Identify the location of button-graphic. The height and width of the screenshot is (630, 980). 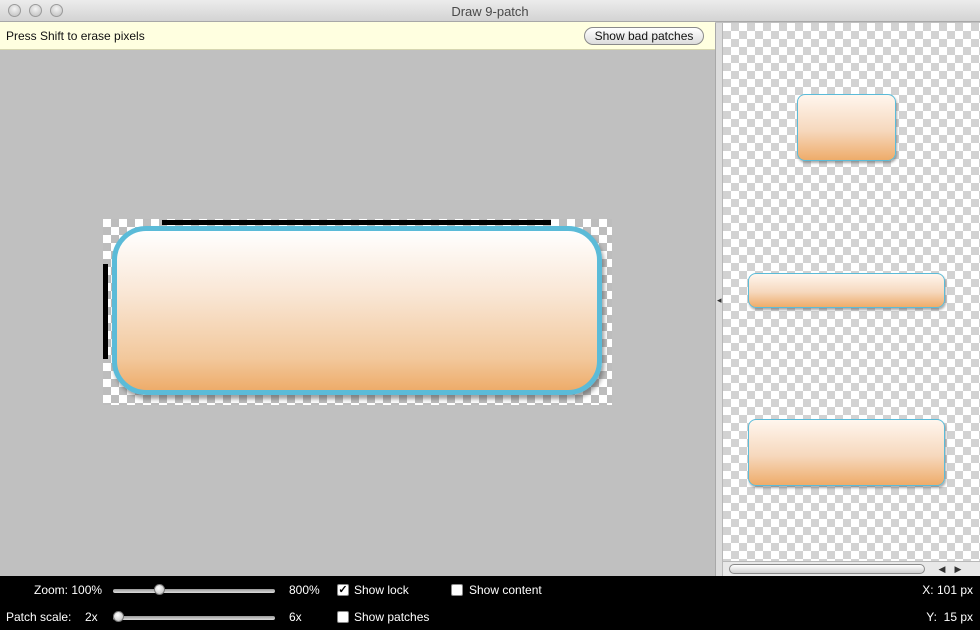
(357, 310).